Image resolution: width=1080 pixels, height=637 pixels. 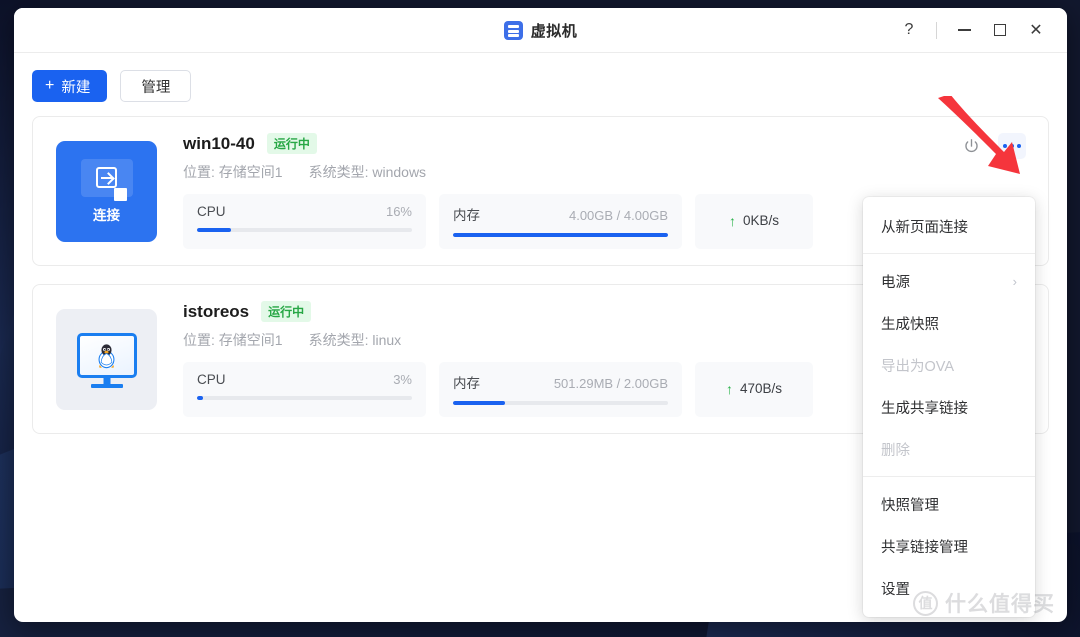 What do you see at coordinates (949, 588) in the screenshot?
I see `menu-item-settings: 设置` at bounding box center [949, 588].